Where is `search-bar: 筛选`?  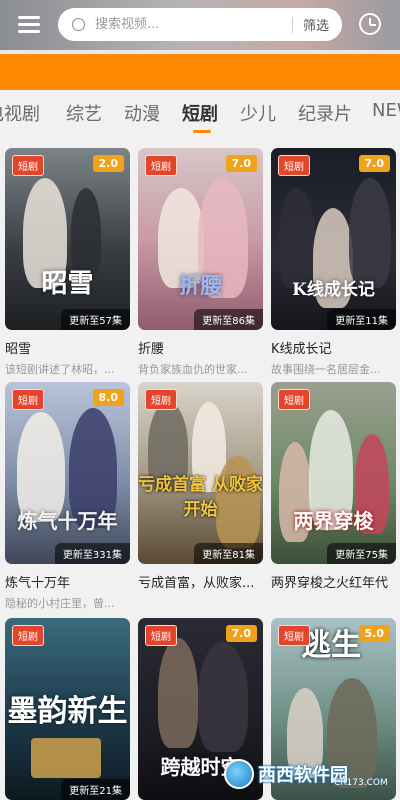
search-bar: 筛选 is located at coordinates (200, 24).